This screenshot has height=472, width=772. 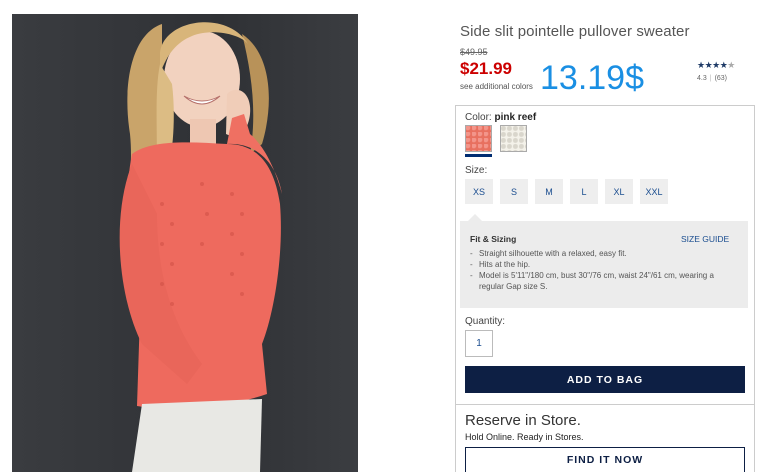 What do you see at coordinates (584, 191) in the screenshot?
I see `size-l-button: L` at bounding box center [584, 191].